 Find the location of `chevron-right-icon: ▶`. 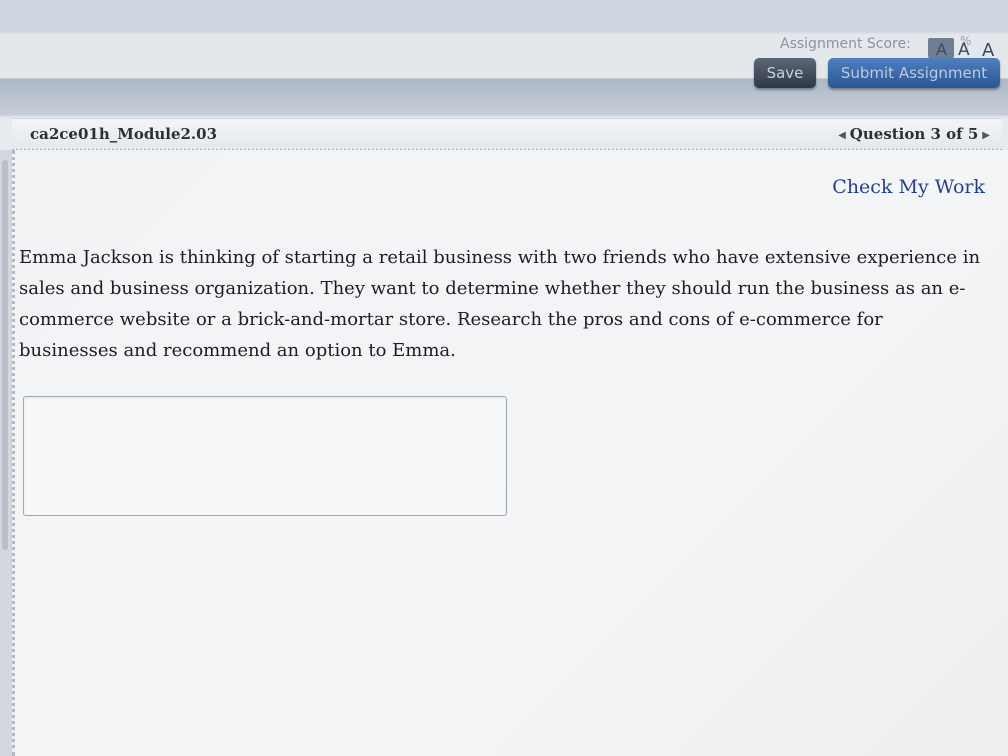

chevron-right-icon: ▶ is located at coordinates (986, 135).